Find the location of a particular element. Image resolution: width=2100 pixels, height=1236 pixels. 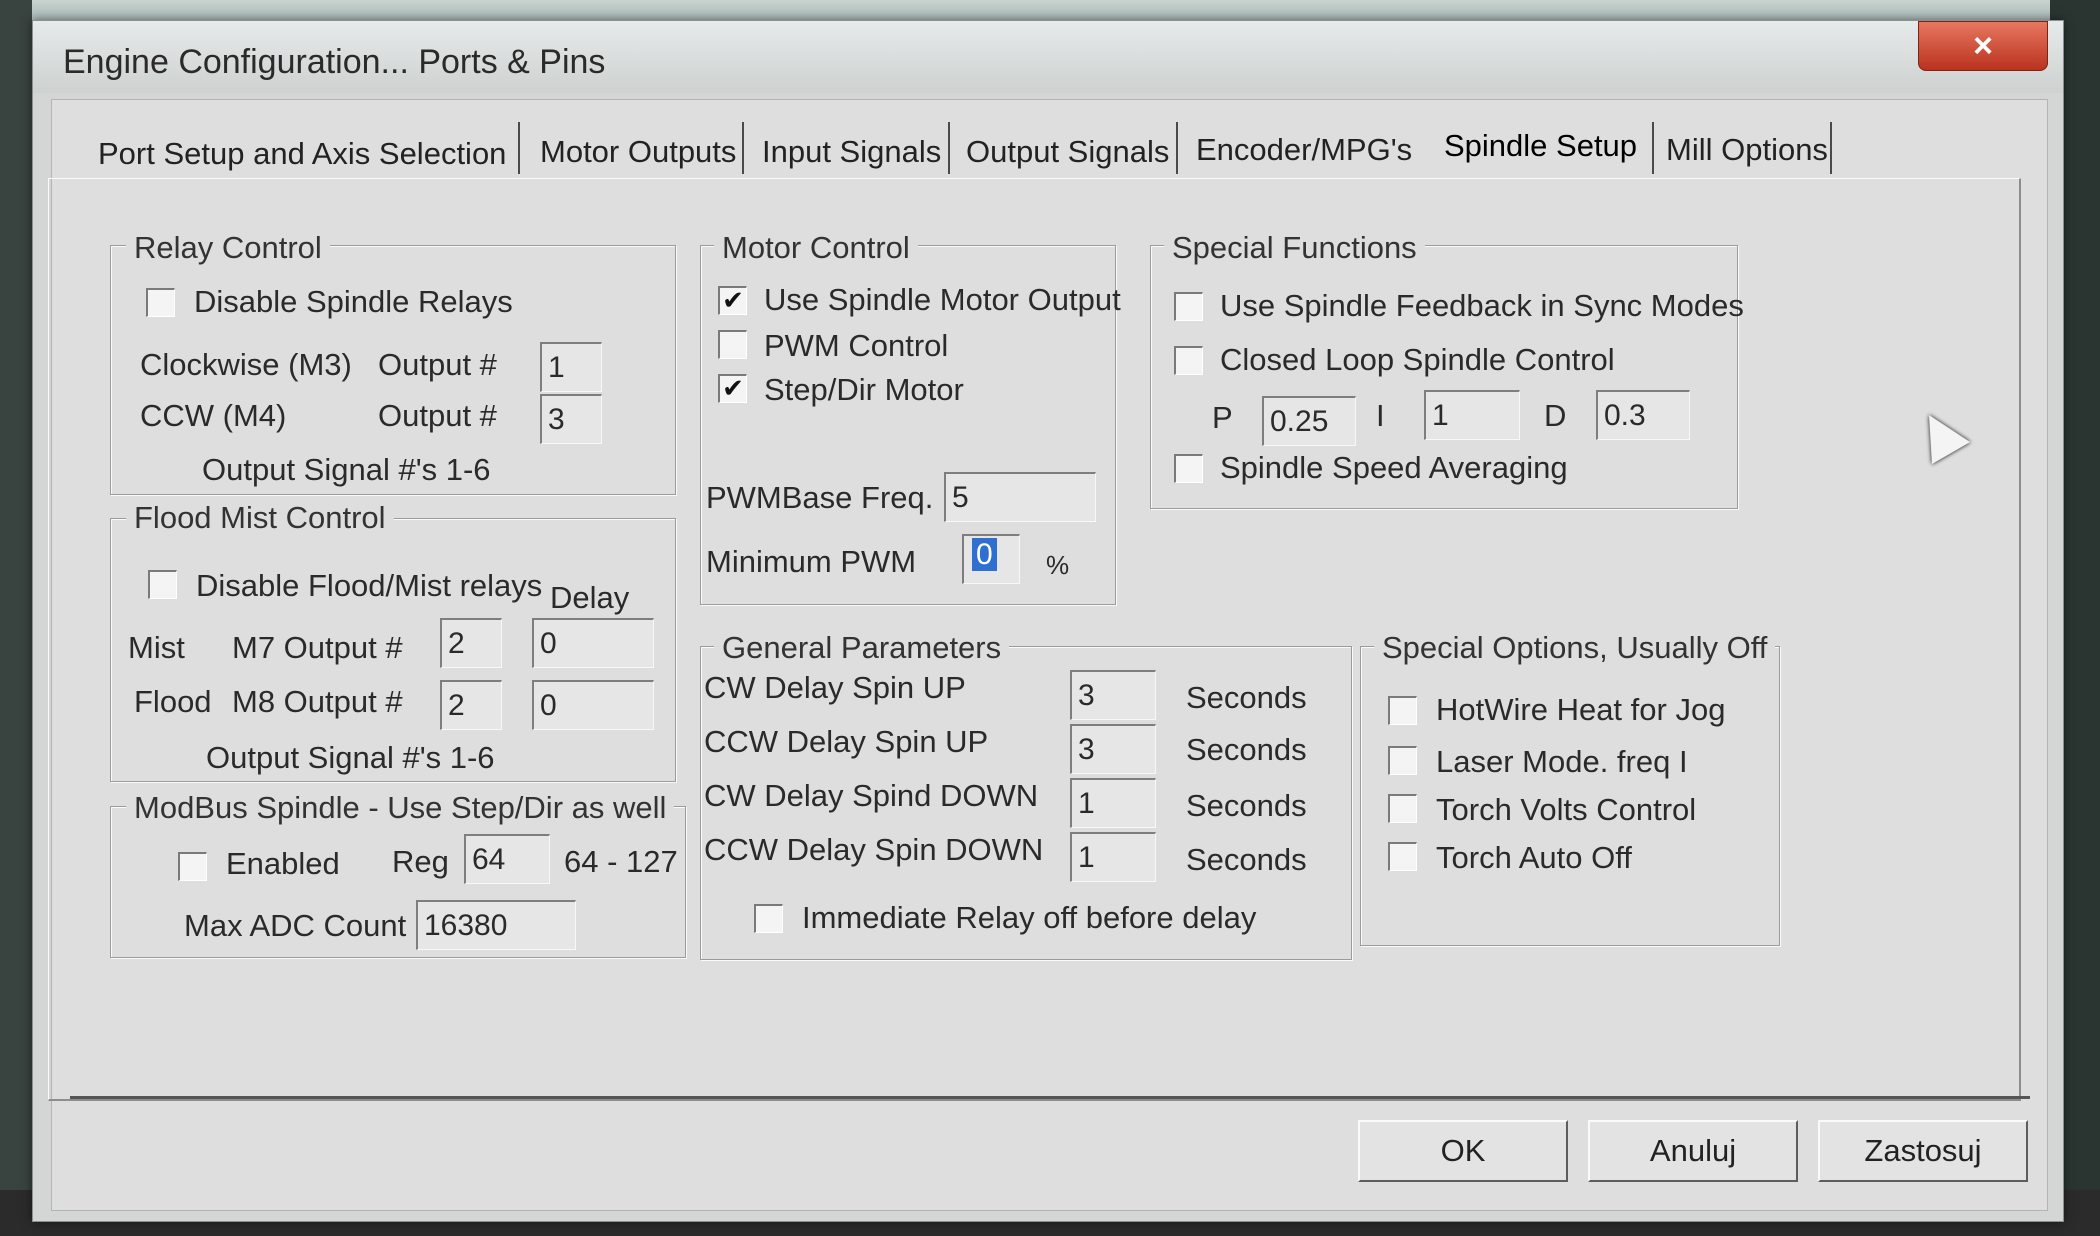

ccw-delay-spin-down-field is located at coordinates (1113, 857).